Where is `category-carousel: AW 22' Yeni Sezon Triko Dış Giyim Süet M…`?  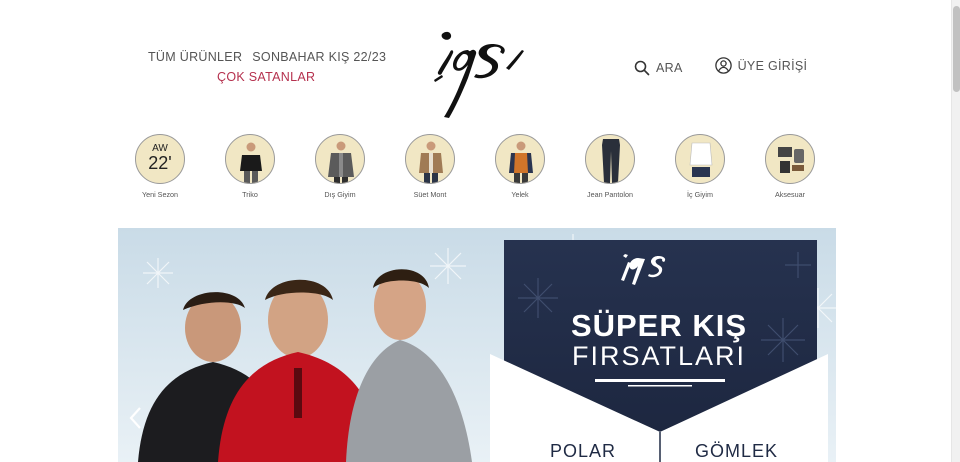
category-carousel: AW 22' Yeni Sezon Triko Dış Giyim Süet M… is located at coordinates (475, 166).